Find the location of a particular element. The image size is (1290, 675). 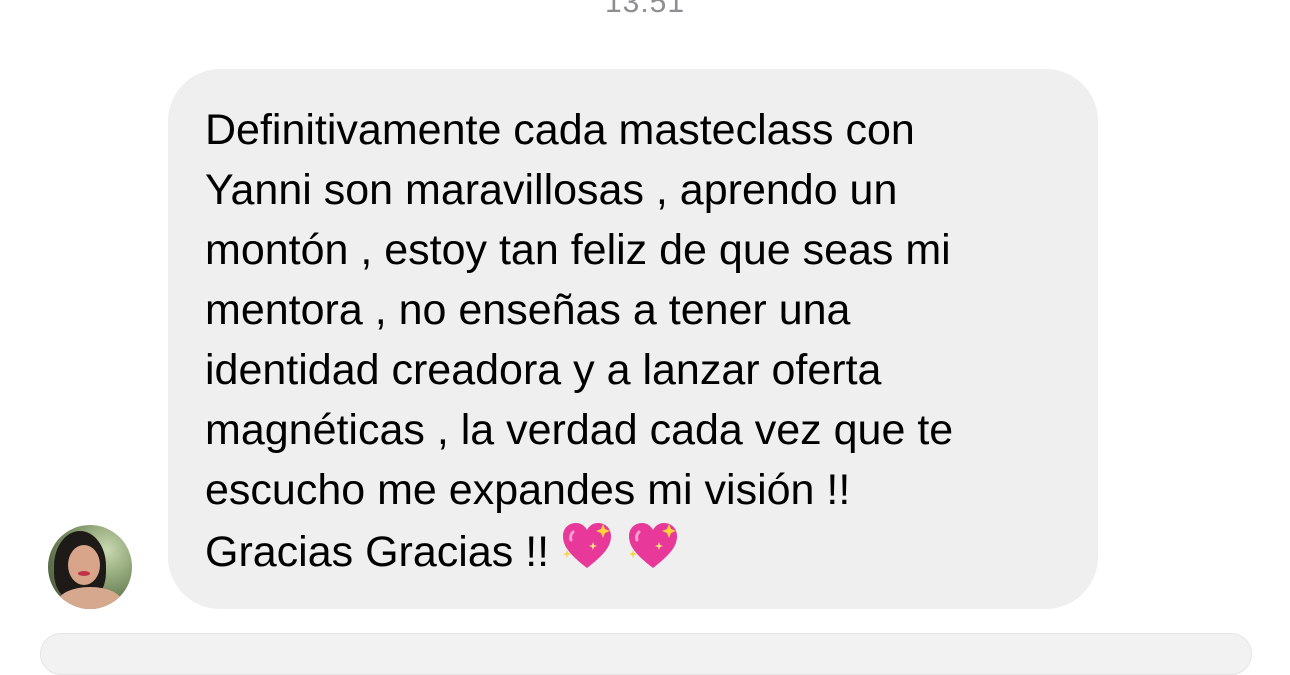

avatar-shoulder is located at coordinates (90, 598).